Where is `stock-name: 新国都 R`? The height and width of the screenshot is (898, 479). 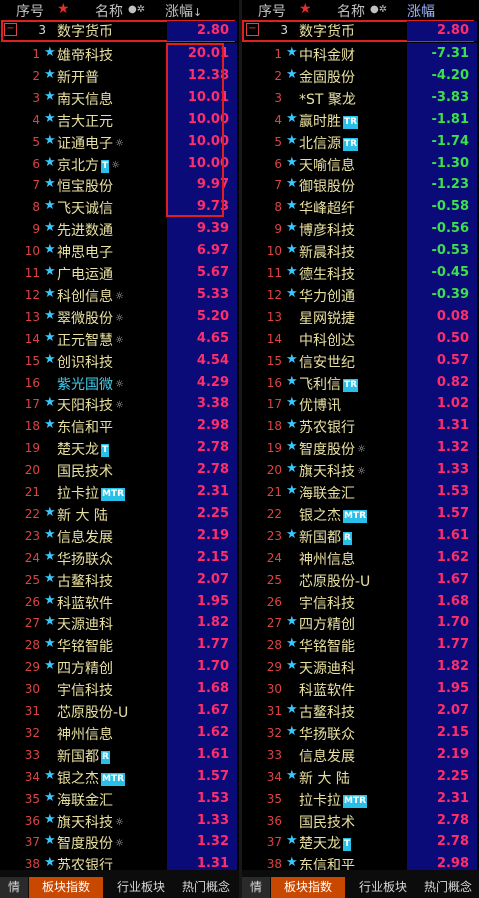
stock-name: 新国都 R is located at coordinates (83, 756).